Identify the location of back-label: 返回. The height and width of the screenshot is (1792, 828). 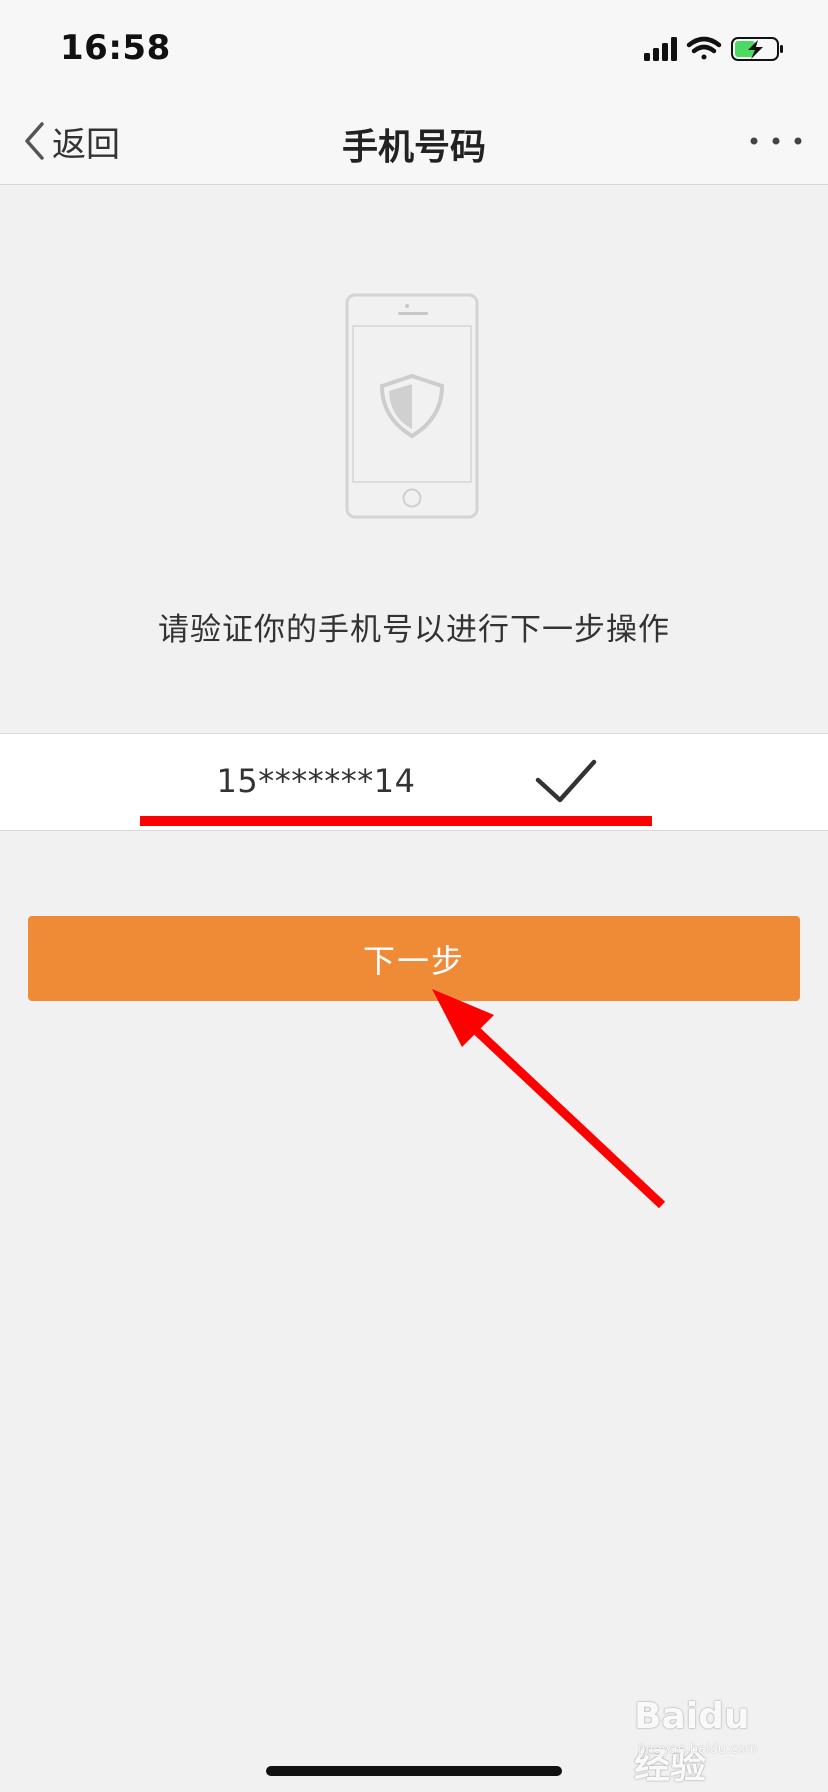
(86, 144).